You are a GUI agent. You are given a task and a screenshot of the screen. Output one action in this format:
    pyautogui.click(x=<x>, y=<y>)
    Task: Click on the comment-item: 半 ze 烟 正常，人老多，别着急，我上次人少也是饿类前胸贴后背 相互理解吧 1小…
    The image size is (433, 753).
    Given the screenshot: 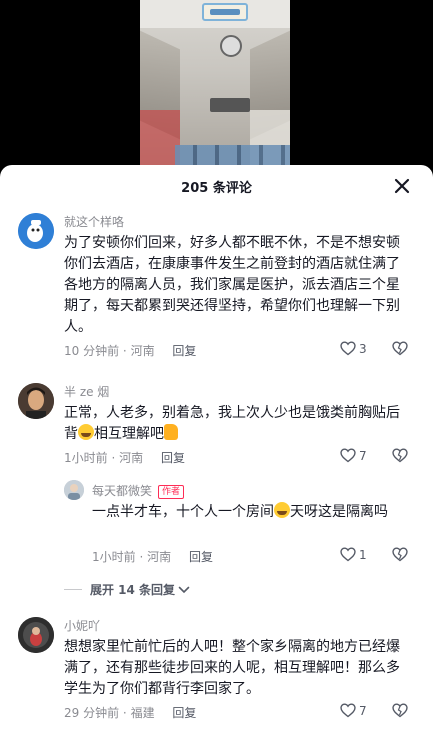 What is the action you would take?
    pyautogui.click(x=216, y=426)
    